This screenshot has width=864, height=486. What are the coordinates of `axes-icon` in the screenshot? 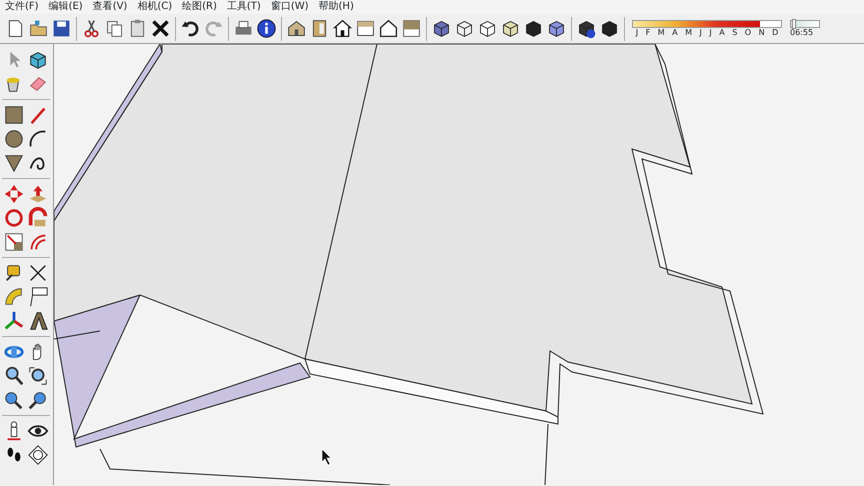 It's located at (14, 321).